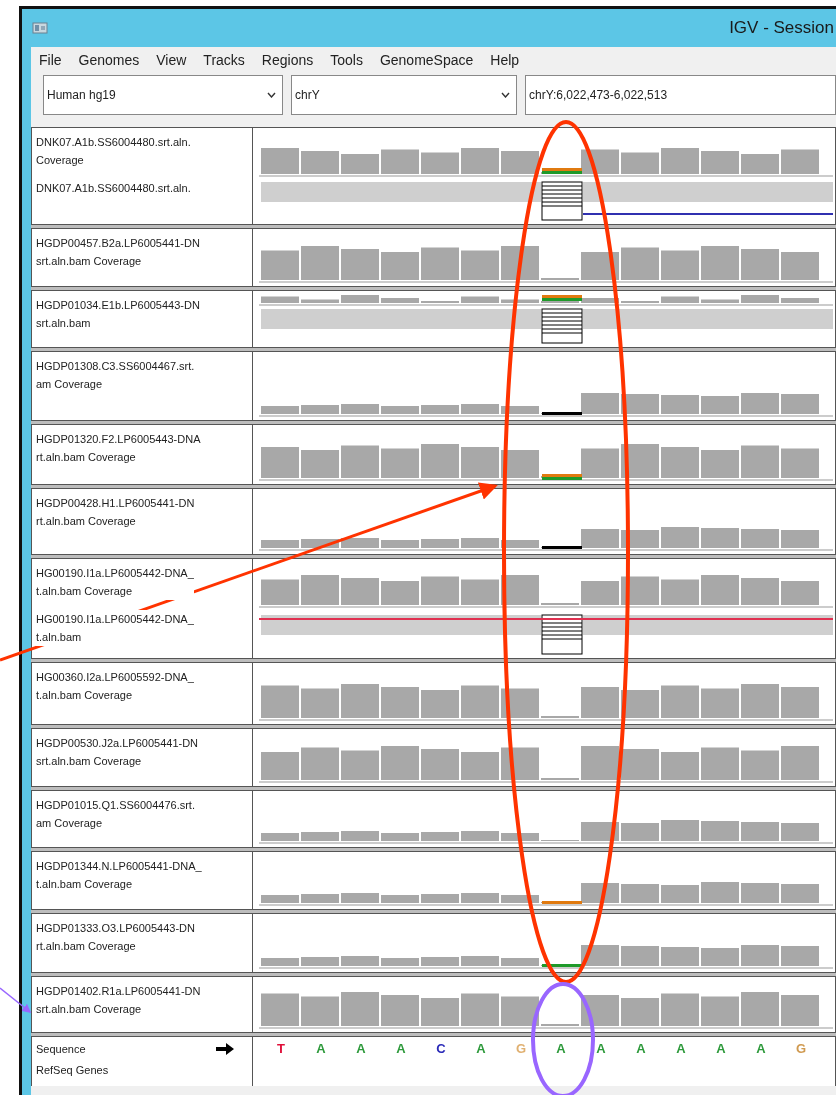  I want to click on arrow-right-icon, so click(225, 1049).